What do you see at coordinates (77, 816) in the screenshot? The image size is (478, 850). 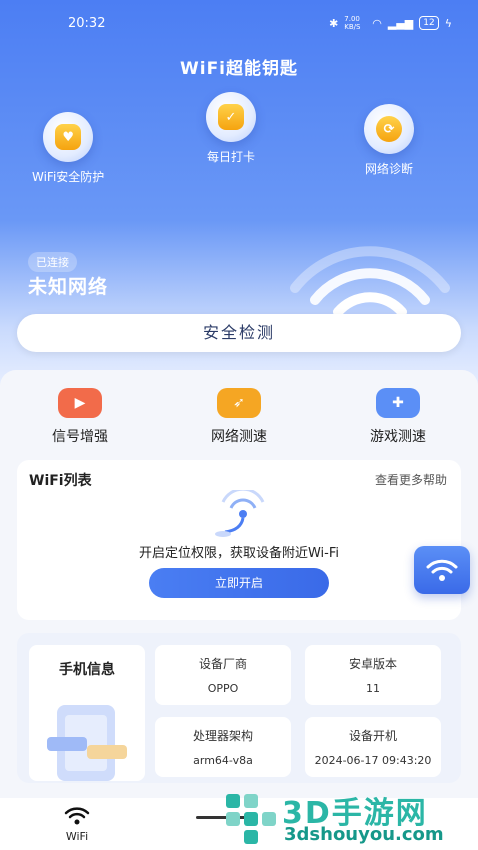 I see `wifi-tab-icon` at bounding box center [77, 816].